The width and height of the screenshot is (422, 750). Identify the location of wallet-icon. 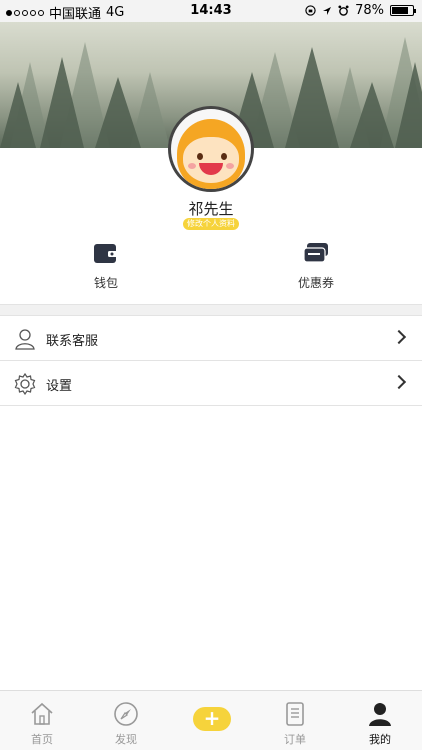
(106, 253).